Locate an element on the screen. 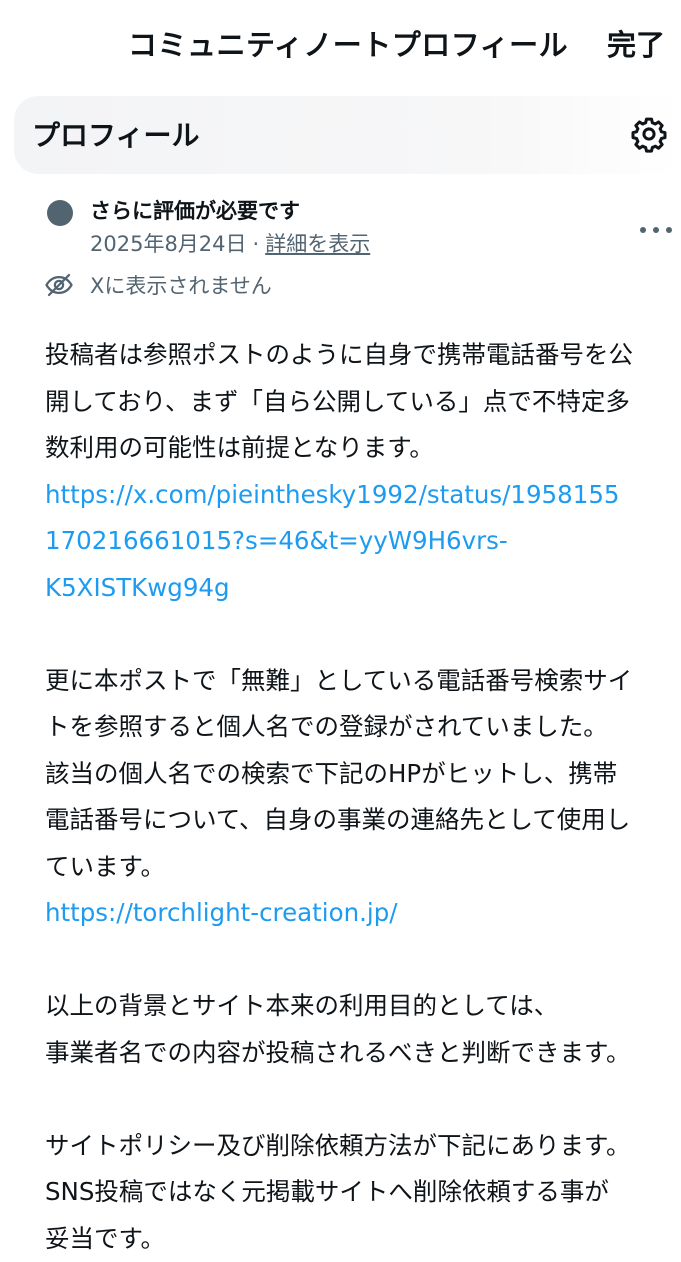  note-text-line: 更に本ポストで「無難」としている電話番号検索サイ is located at coordinates (360, 681).